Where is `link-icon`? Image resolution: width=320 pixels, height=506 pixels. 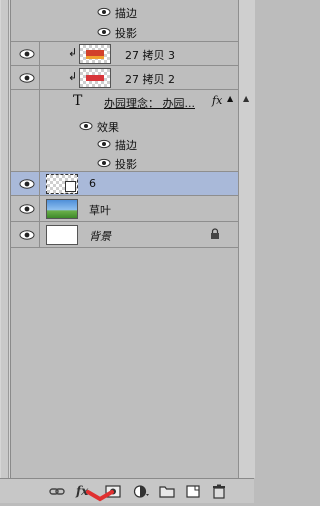 link-icon is located at coordinates (57, 491).